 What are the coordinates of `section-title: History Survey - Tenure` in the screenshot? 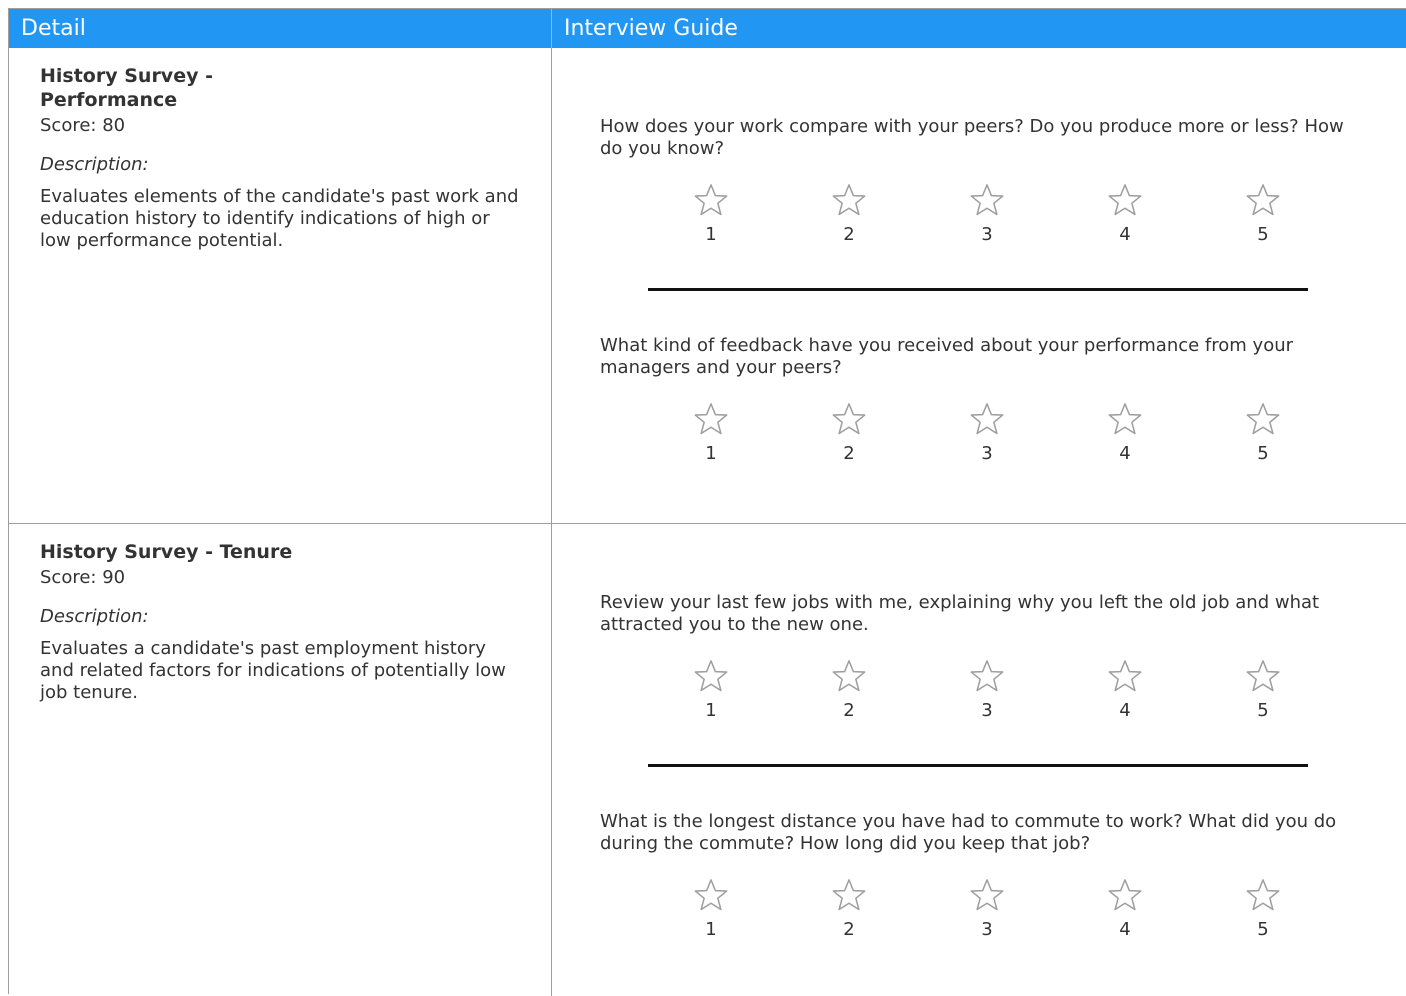 It's located at (166, 552).